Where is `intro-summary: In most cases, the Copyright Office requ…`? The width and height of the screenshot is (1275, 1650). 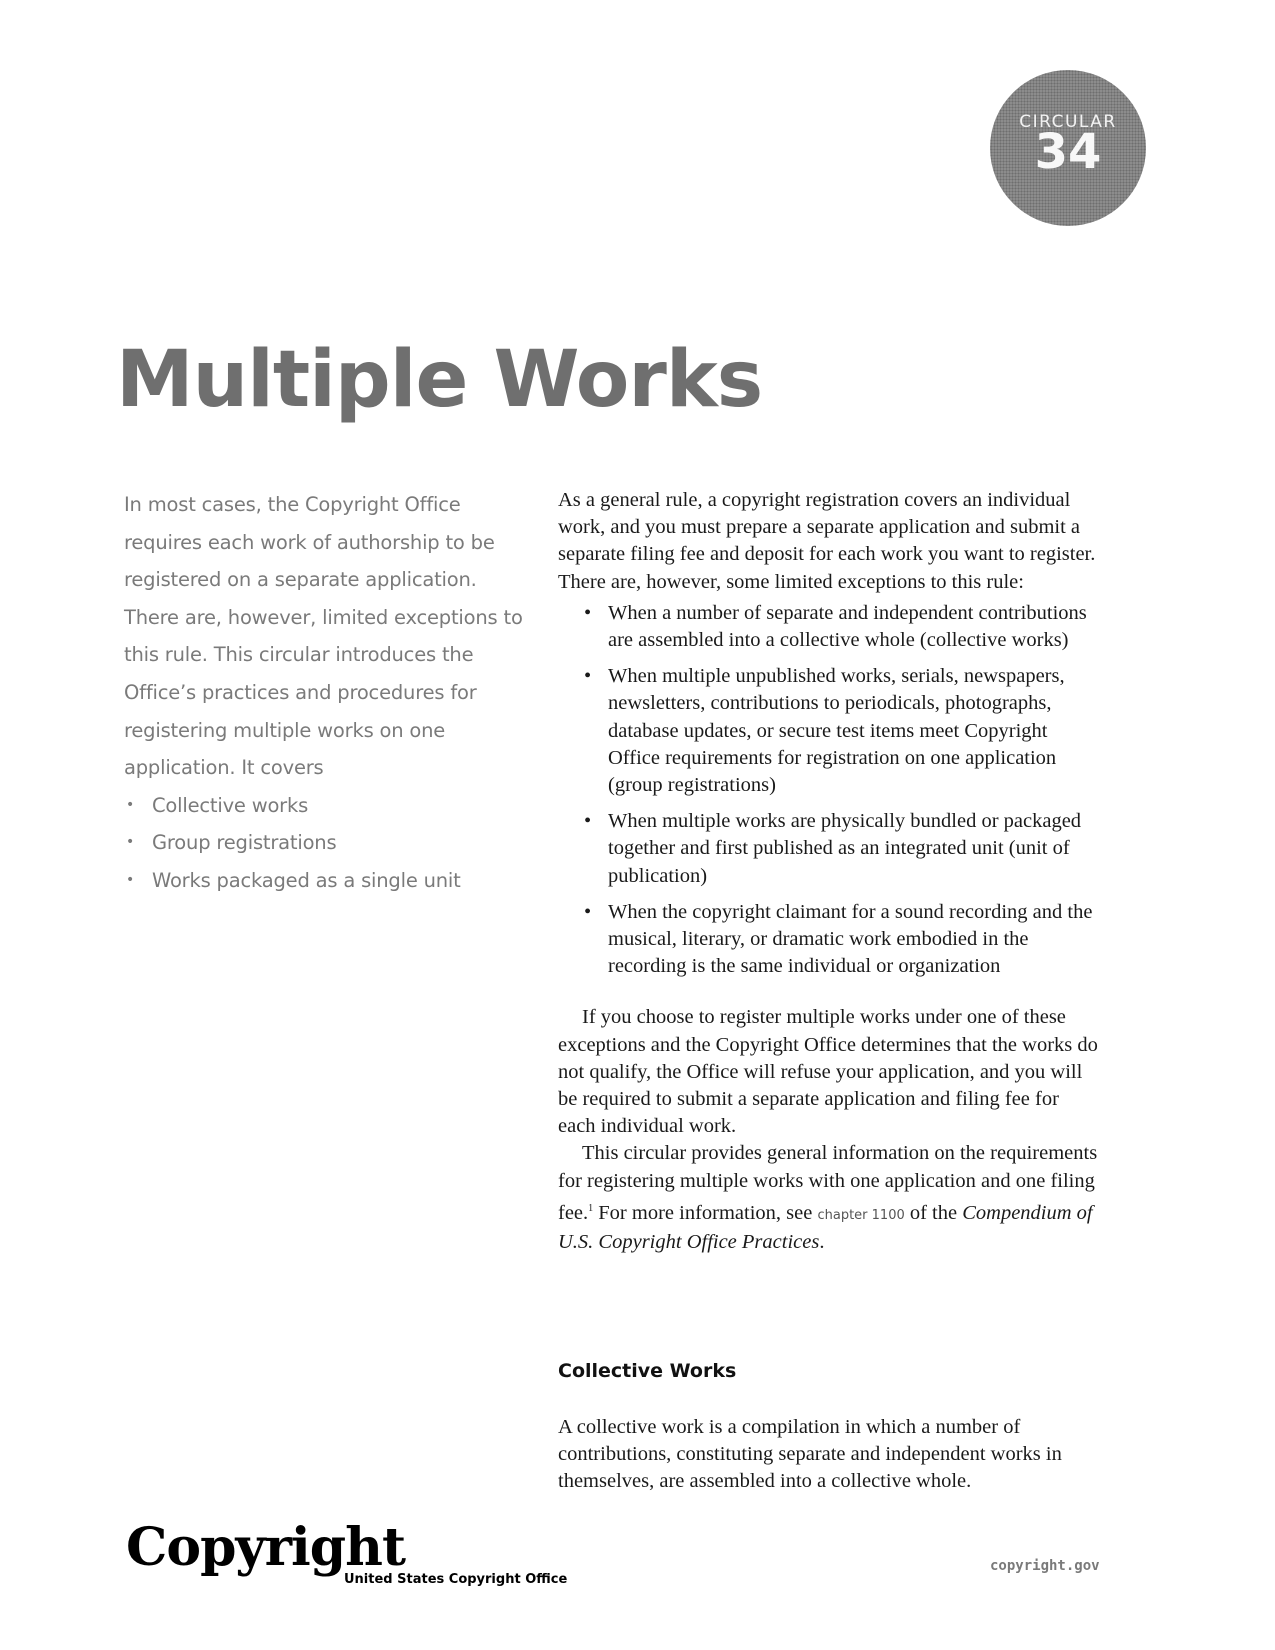 intro-summary: In most cases, the Copyright Office requ… is located at coordinates (324, 693).